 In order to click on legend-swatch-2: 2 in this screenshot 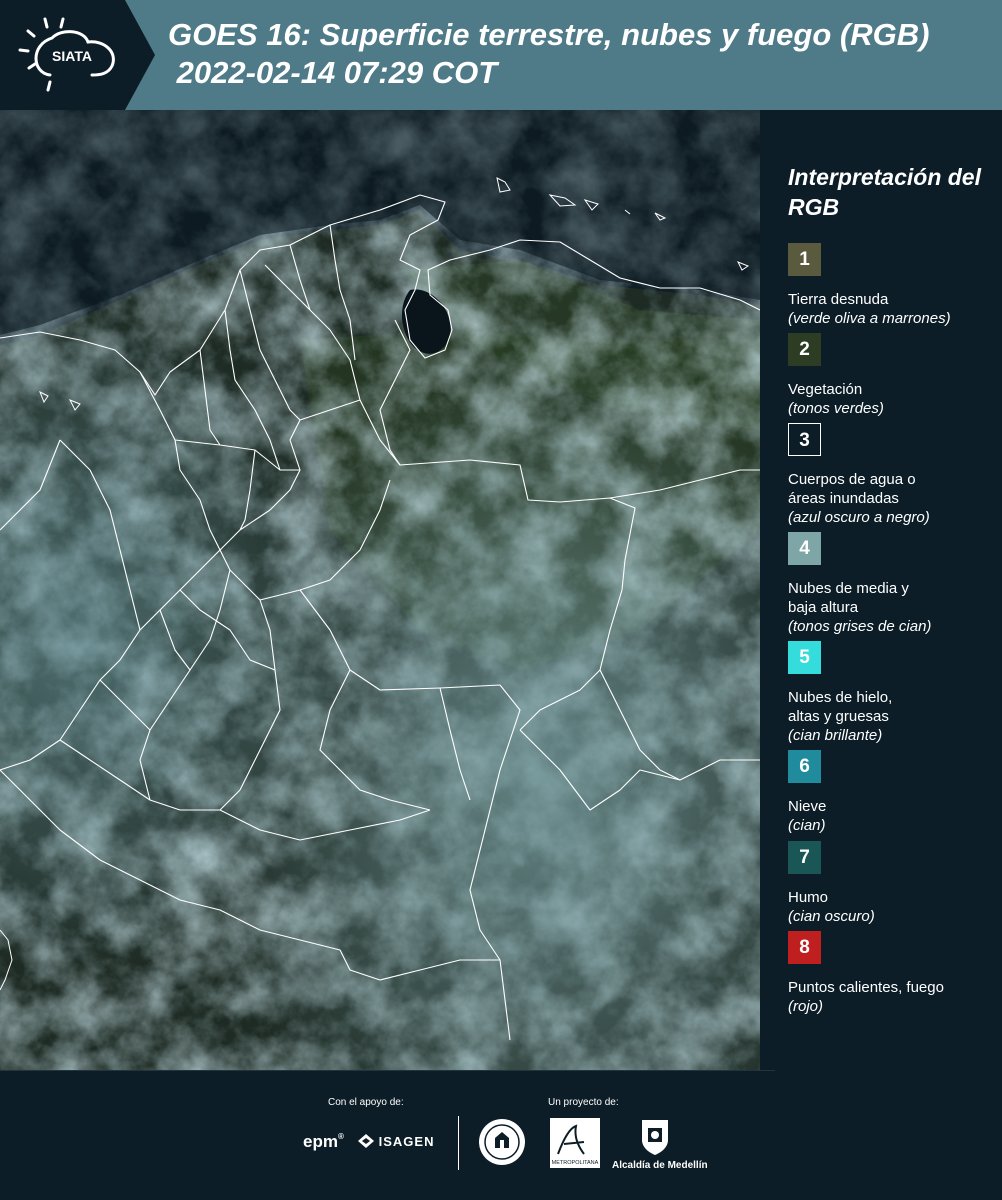, I will do `click(804, 349)`.